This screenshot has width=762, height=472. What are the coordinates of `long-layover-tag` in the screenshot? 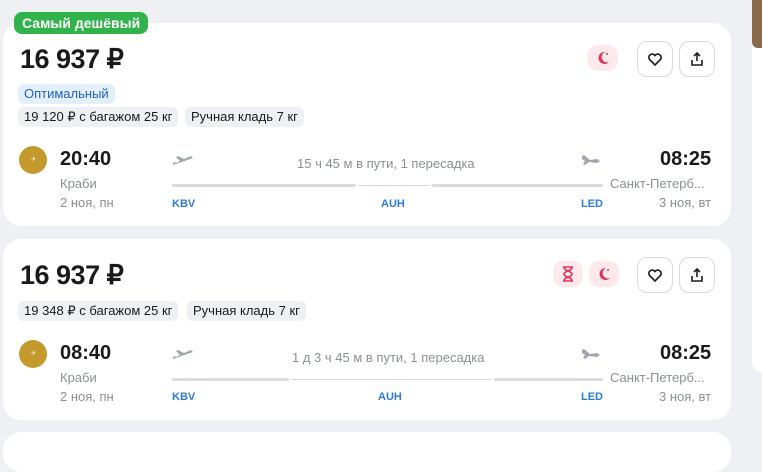 It's located at (568, 274).